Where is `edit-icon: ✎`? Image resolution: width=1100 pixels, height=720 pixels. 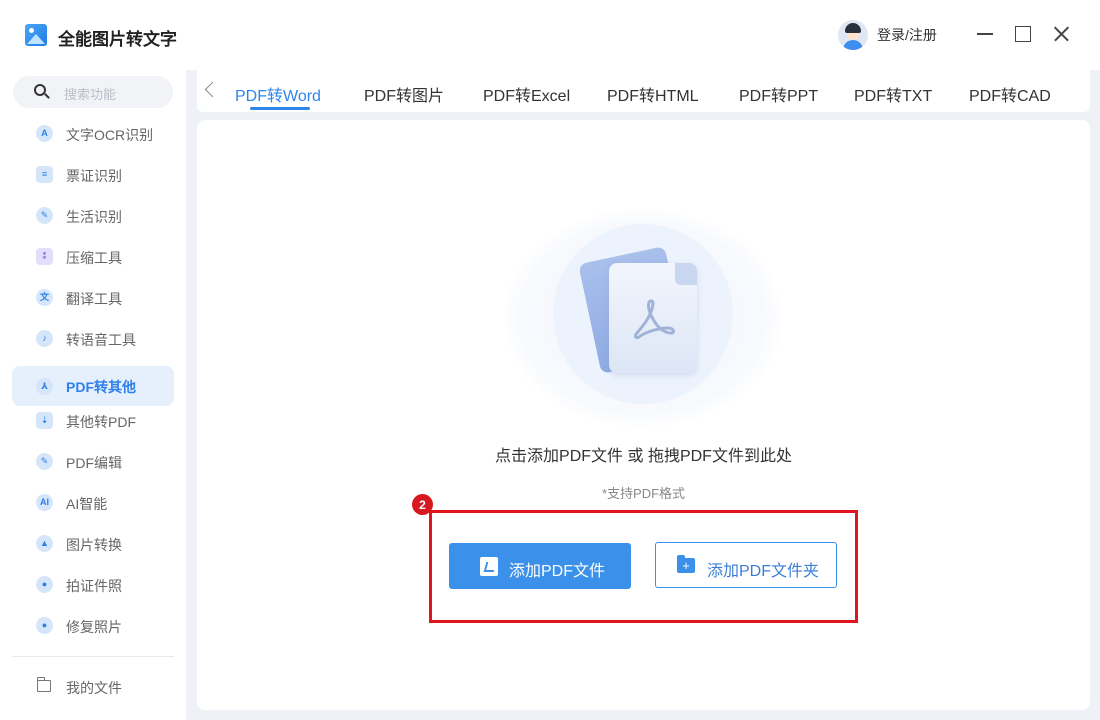 edit-icon: ✎ is located at coordinates (44, 461).